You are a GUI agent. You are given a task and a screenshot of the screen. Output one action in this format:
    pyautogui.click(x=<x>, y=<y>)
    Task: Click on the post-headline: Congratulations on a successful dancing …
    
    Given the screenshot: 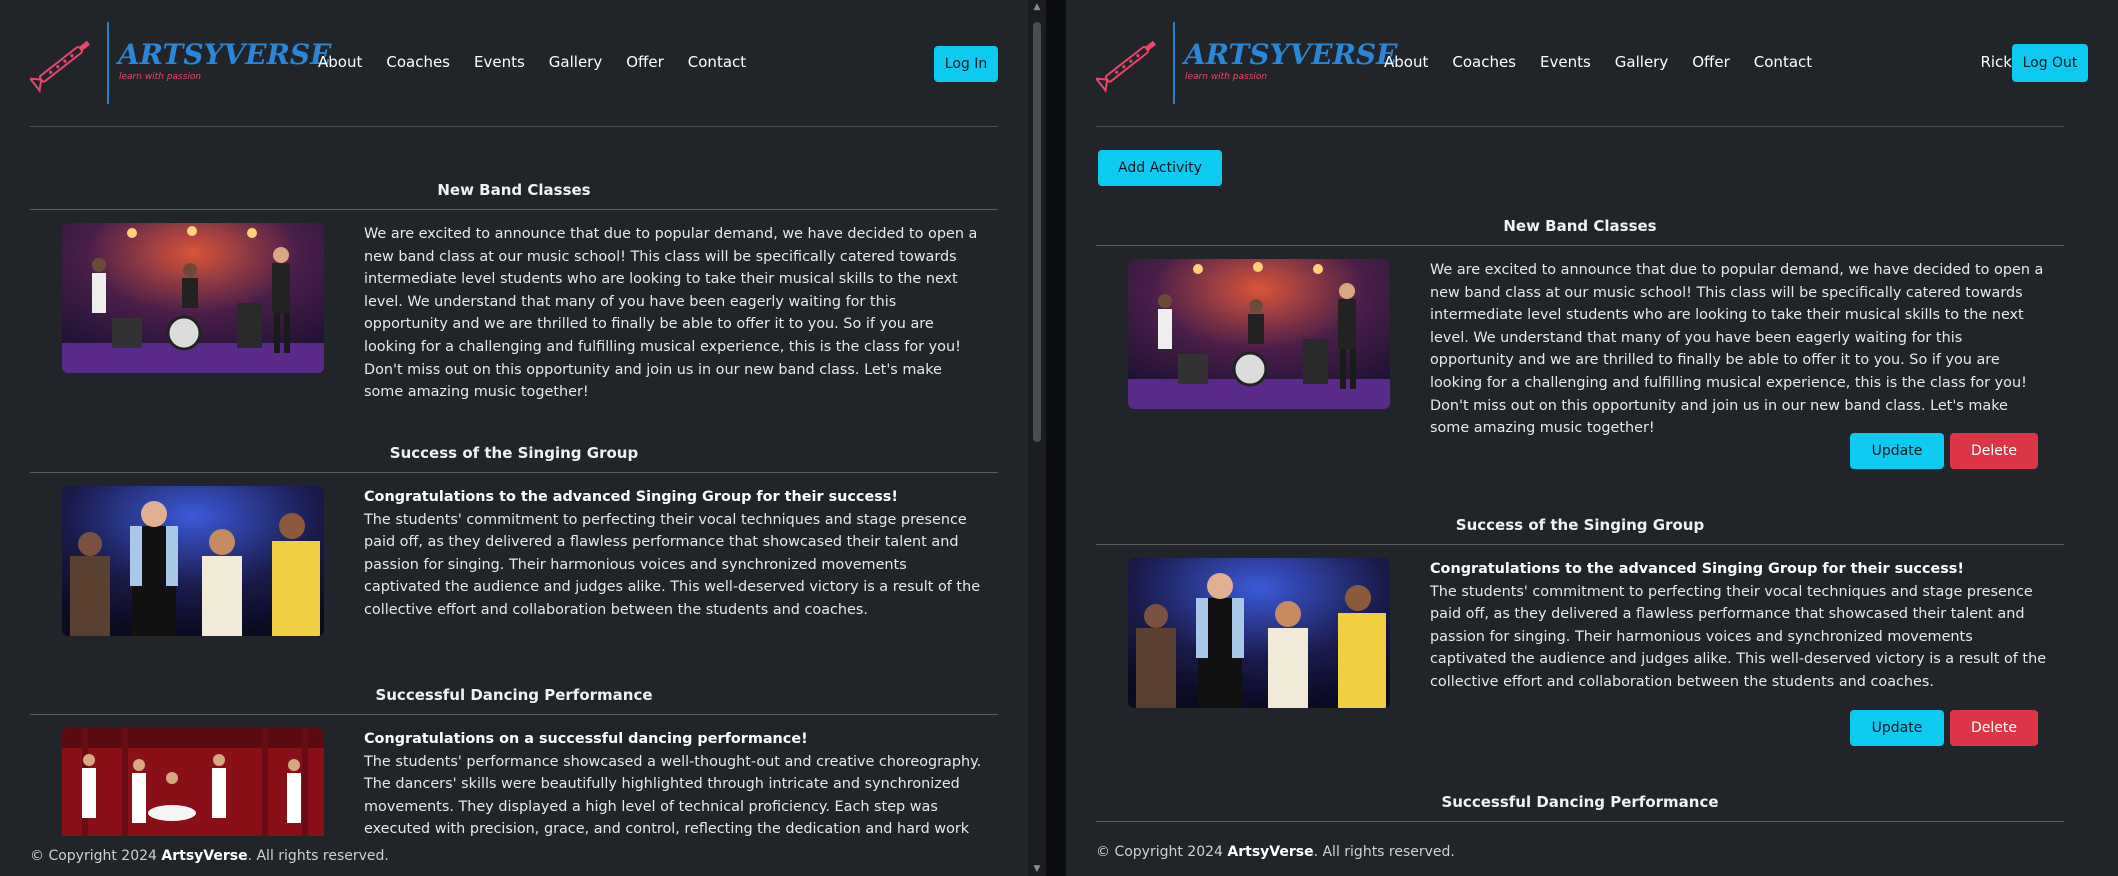 What is the action you would take?
    pyautogui.click(x=586, y=739)
    